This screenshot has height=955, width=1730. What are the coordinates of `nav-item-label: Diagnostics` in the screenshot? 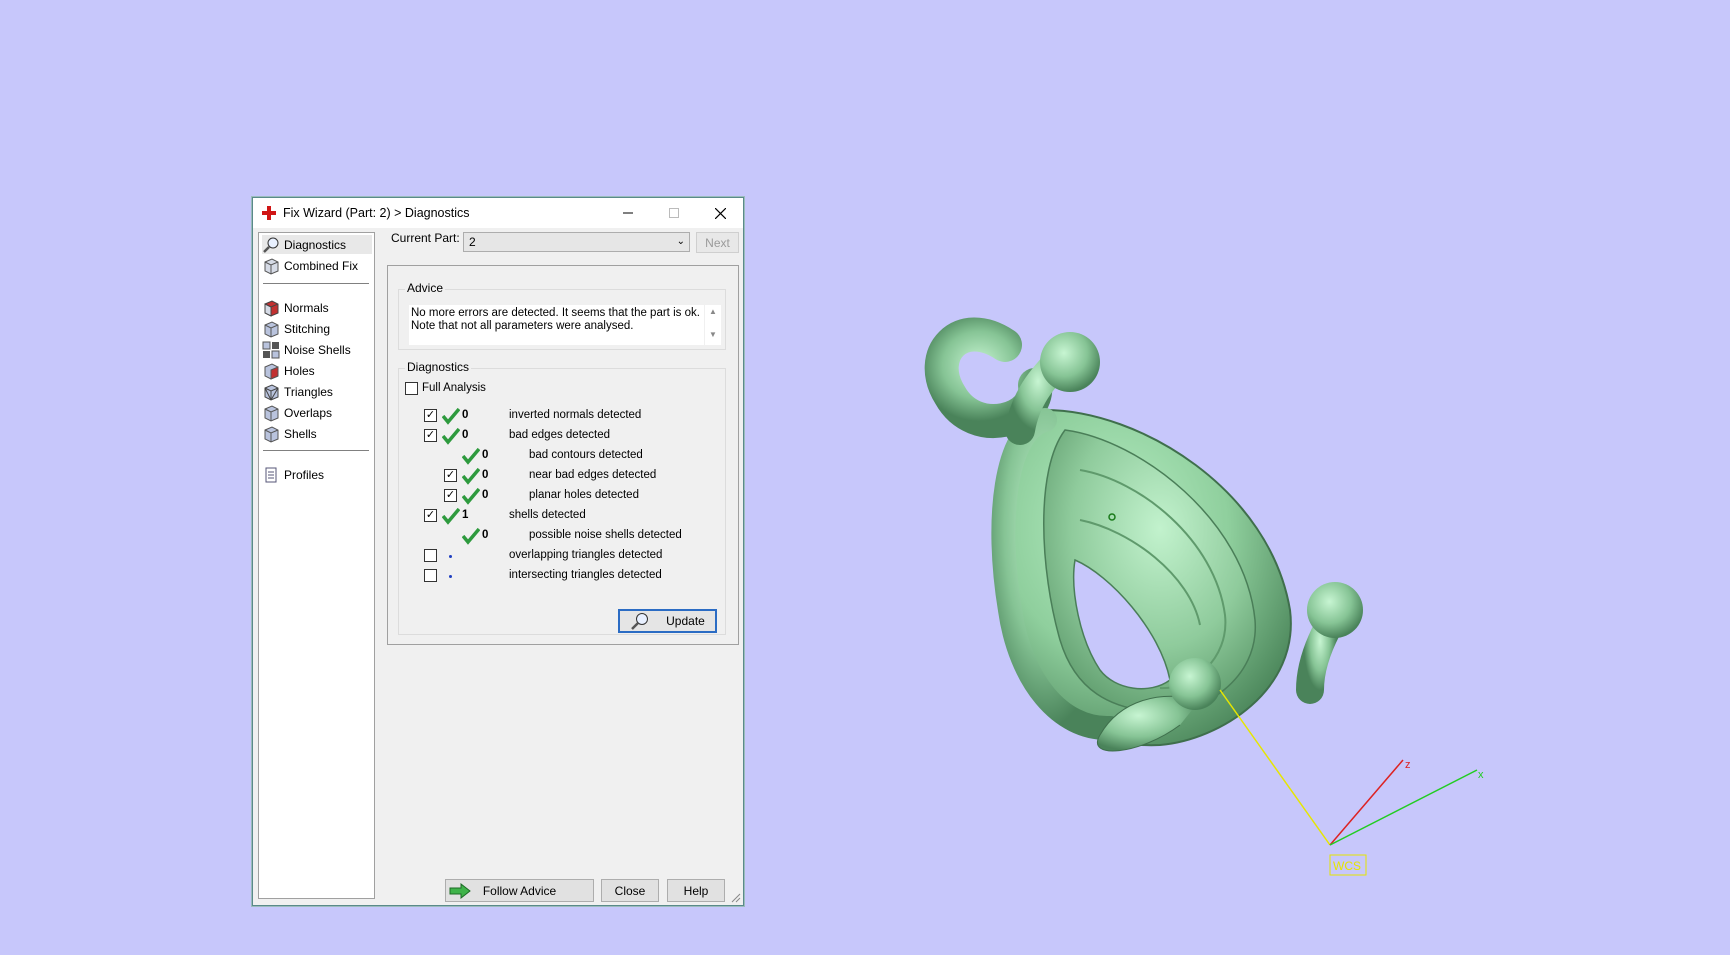 It's located at (315, 244).